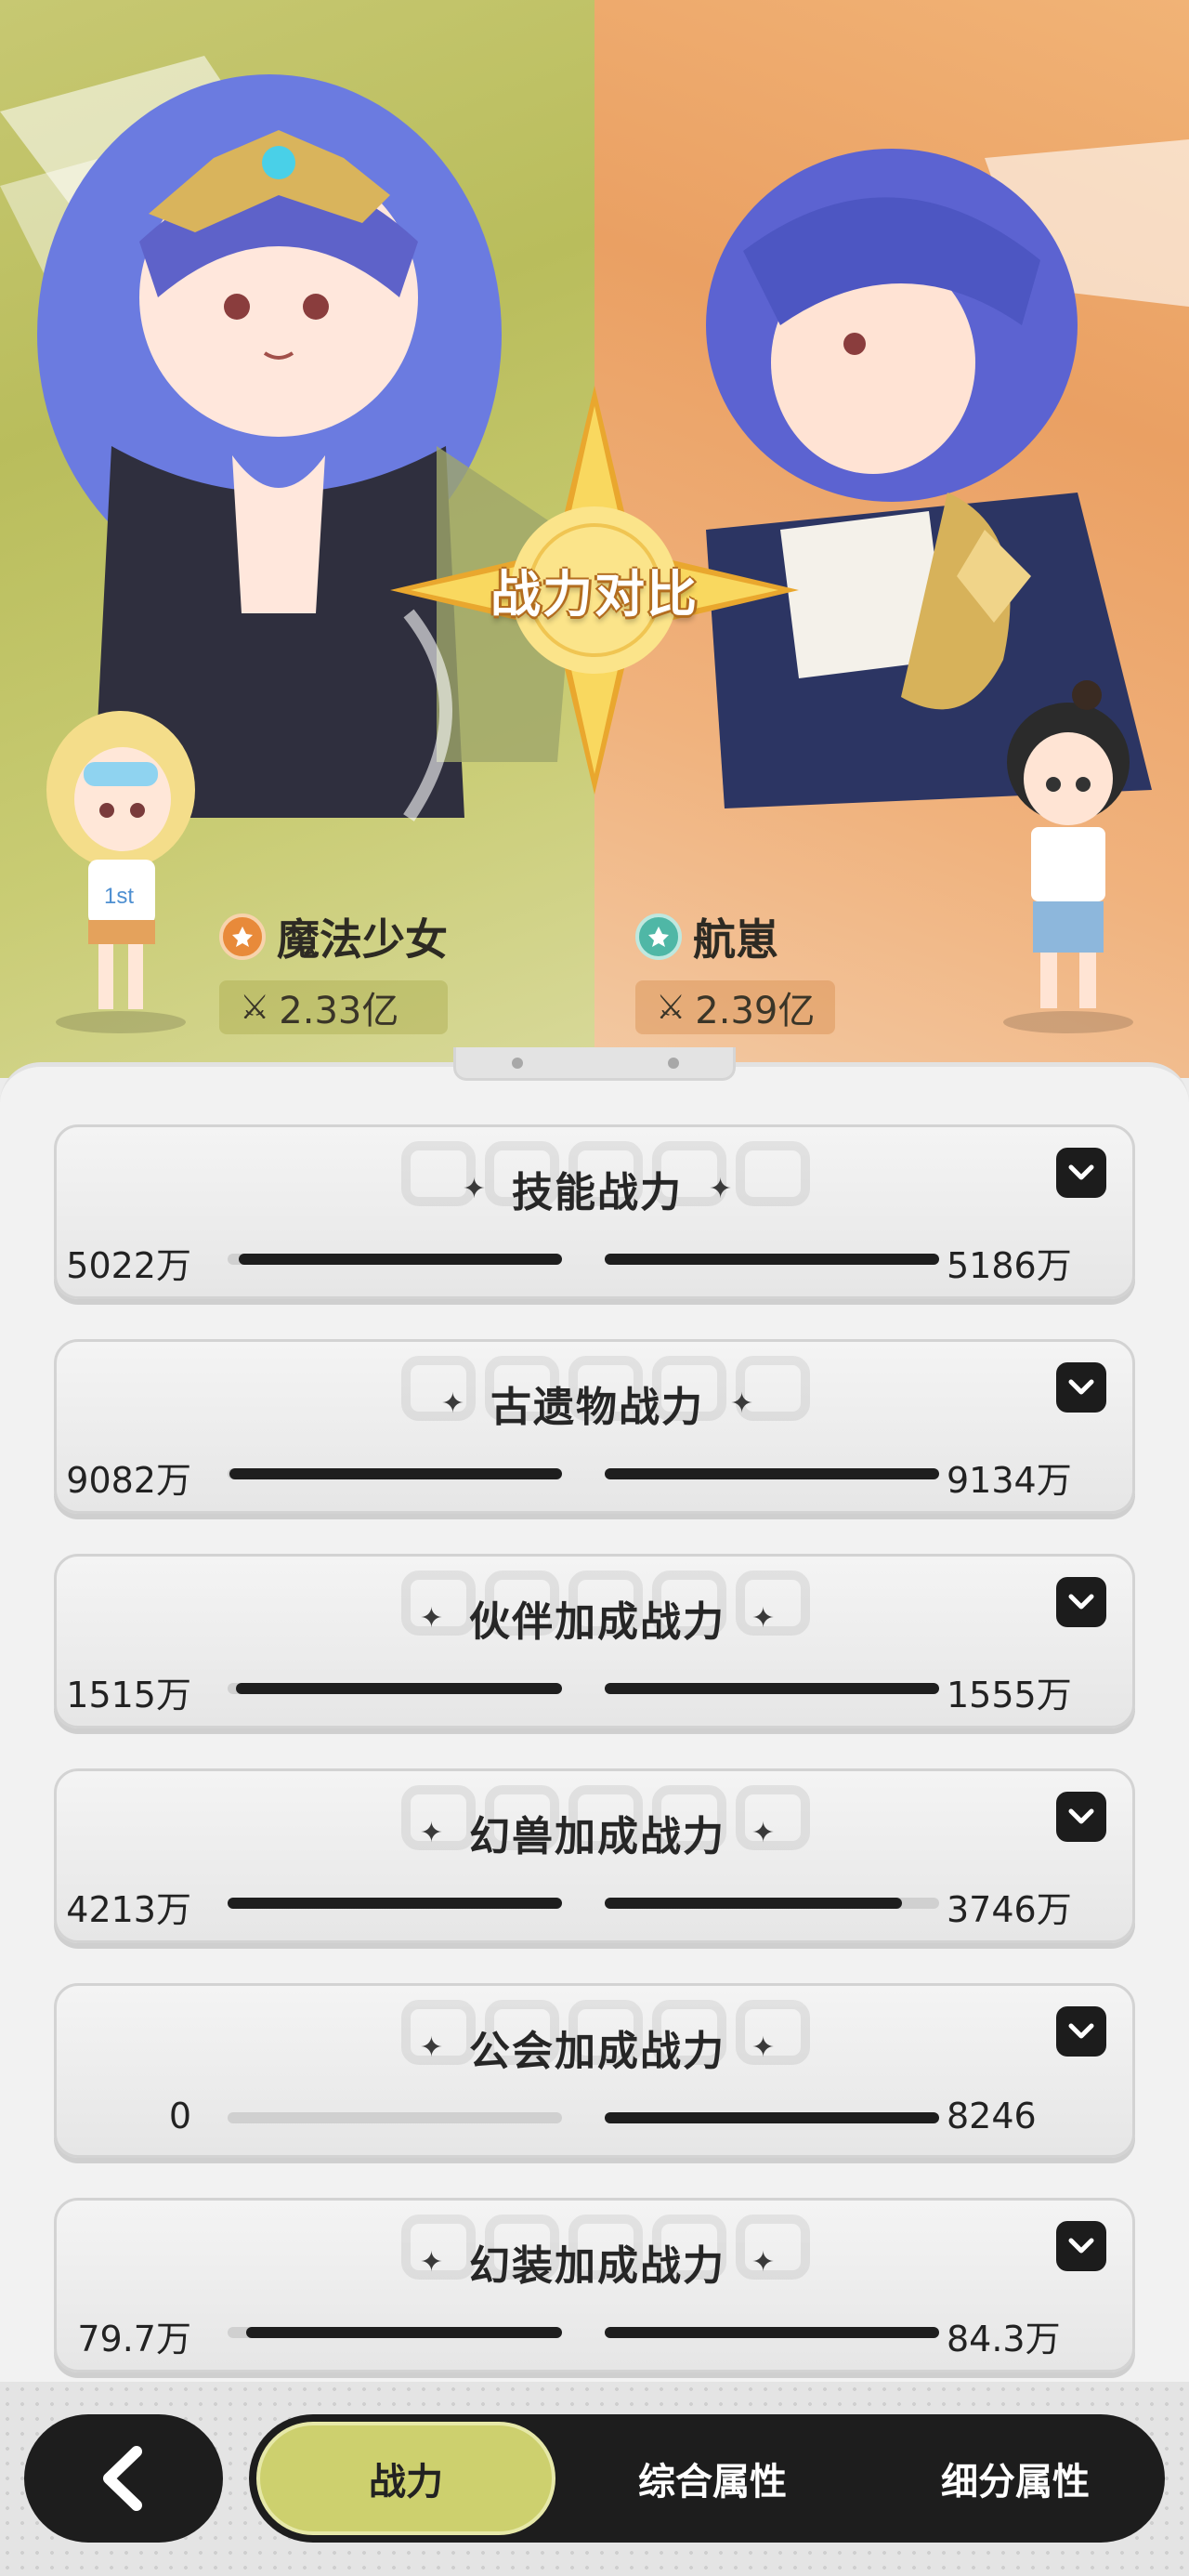 The image size is (1189, 2576). What do you see at coordinates (712, 2478) in the screenshot?
I see `tab-overall-attributes: 综合属性` at bounding box center [712, 2478].